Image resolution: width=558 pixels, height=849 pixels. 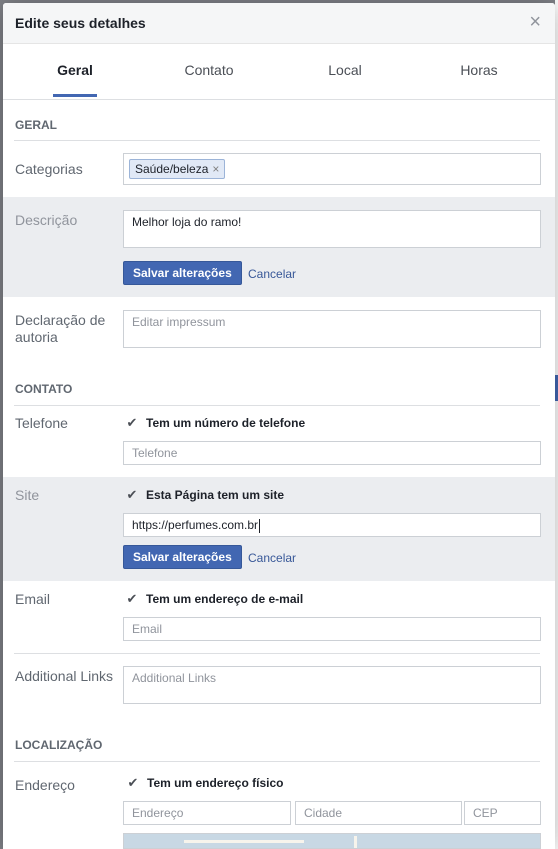 What do you see at coordinates (174, 678) in the screenshot?
I see `additional-links-placeholder: Additional Links` at bounding box center [174, 678].